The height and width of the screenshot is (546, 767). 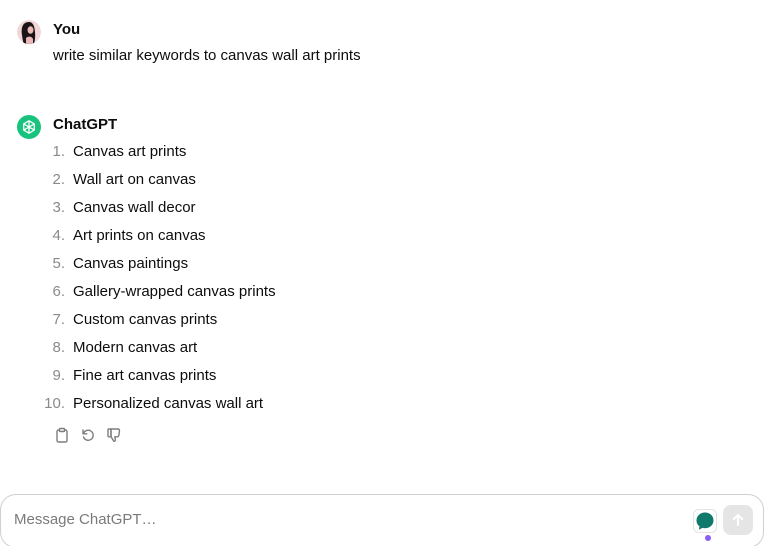 What do you see at coordinates (58, 375) in the screenshot?
I see `list-item-number: 9.` at bounding box center [58, 375].